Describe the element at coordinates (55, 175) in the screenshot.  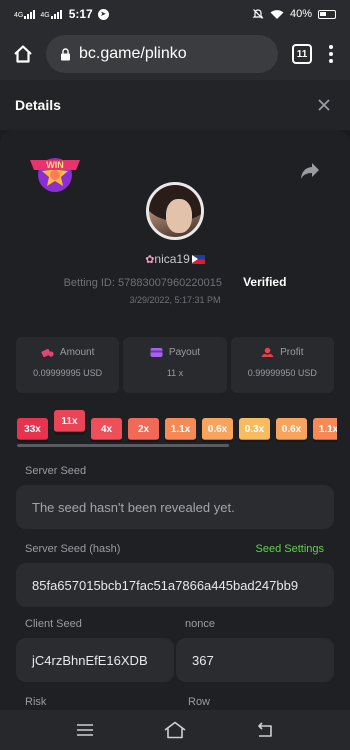
I see `win-badge: WIN` at that location.